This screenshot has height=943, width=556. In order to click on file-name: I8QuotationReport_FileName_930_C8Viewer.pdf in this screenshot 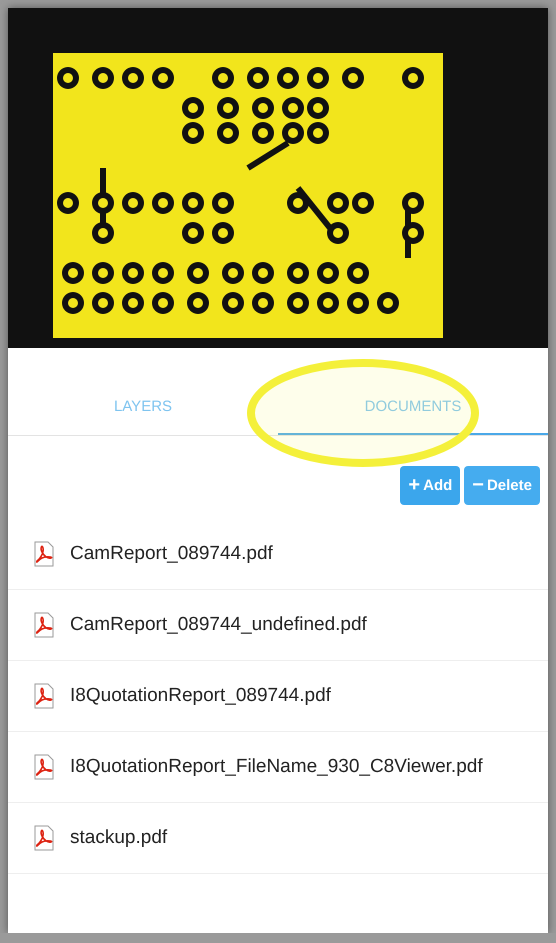, I will do `click(276, 767)`.